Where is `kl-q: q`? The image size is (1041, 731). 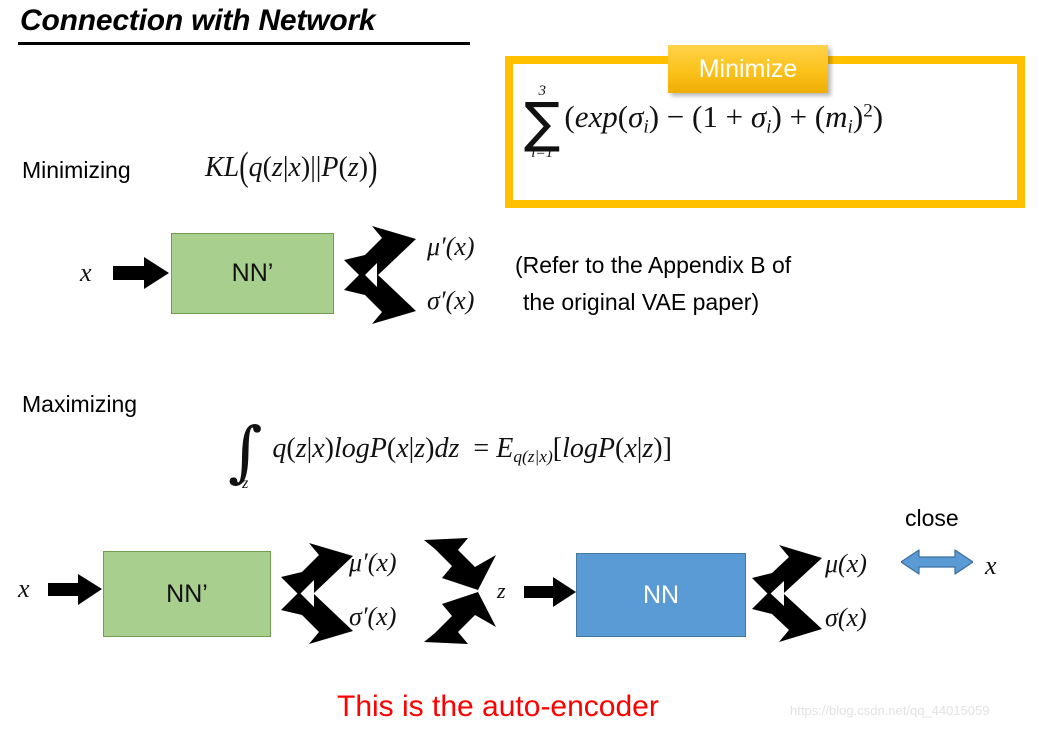
kl-q: q is located at coordinates (255, 167).